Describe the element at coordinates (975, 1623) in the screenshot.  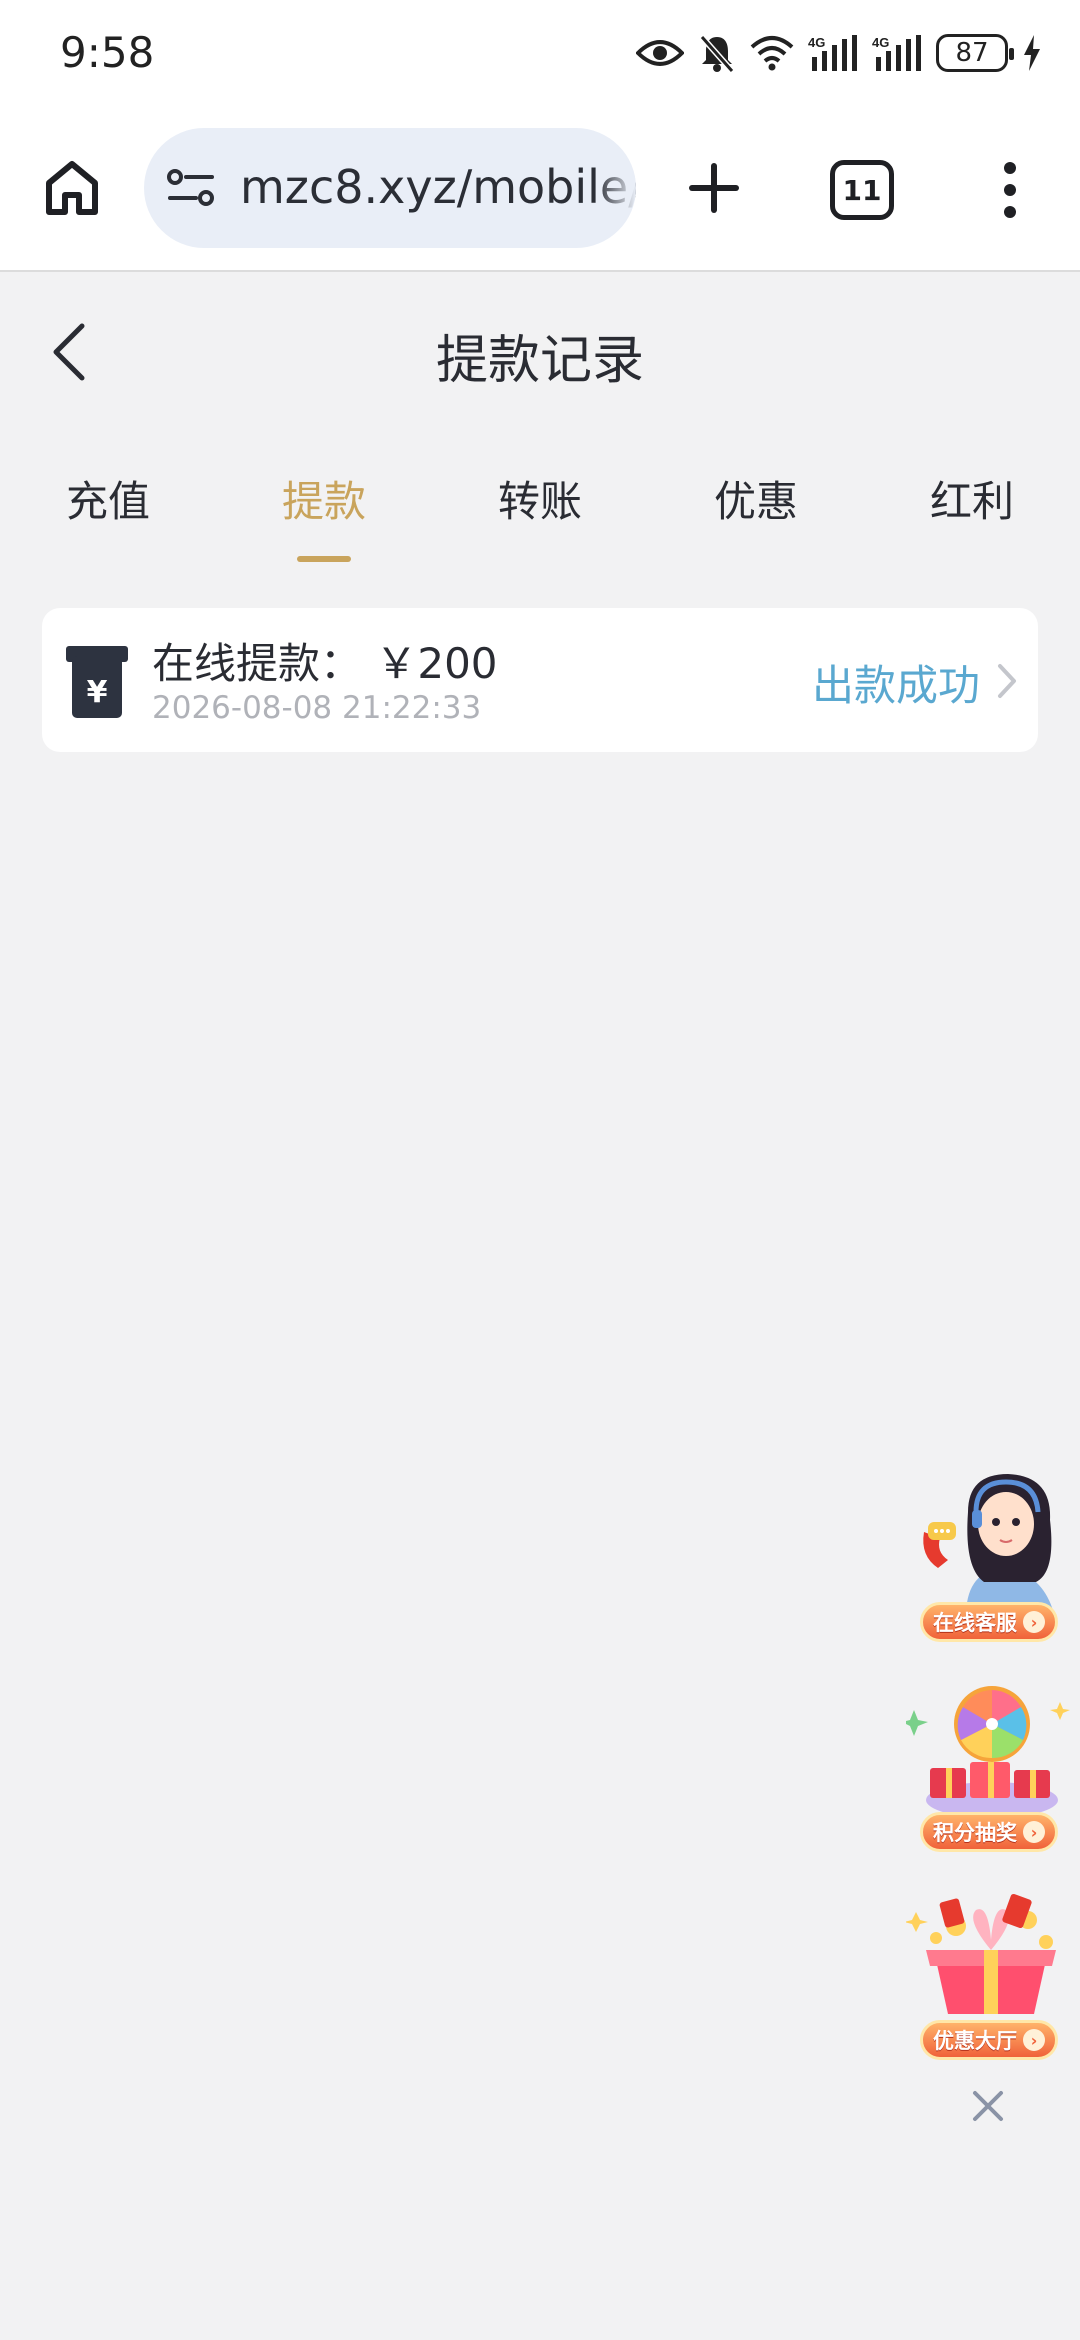
I see `customer-service-label: 在线客服` at that location.